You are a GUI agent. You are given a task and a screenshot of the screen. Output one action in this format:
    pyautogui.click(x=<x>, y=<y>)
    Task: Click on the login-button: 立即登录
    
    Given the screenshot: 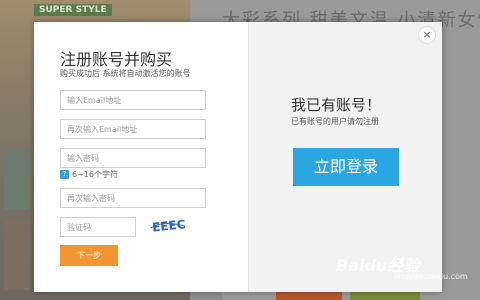 What is the action you would take?
    pyautogui.click(x=346, y=167)
    